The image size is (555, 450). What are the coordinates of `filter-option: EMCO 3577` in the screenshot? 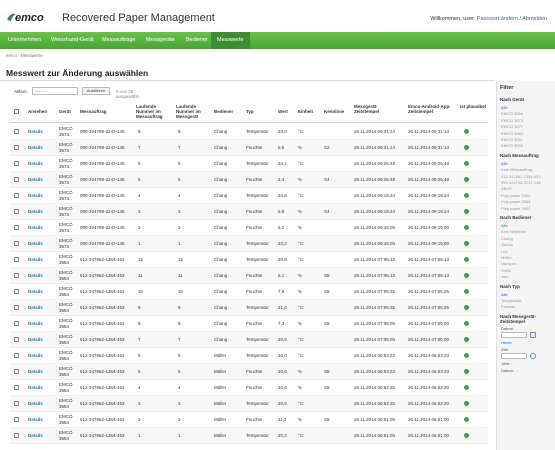 It's located at (512, 126).